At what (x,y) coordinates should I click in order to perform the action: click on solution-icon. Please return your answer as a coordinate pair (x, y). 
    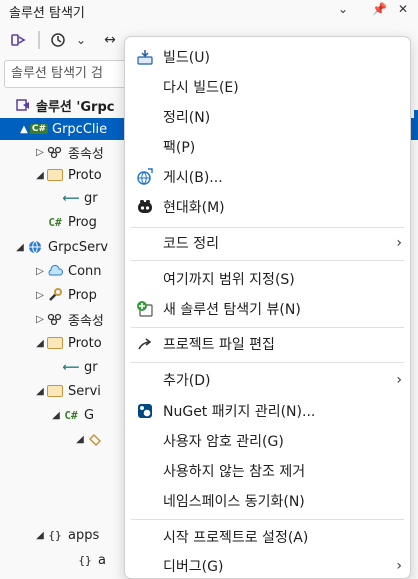
    Looking at the image, I should click on (23, 105).